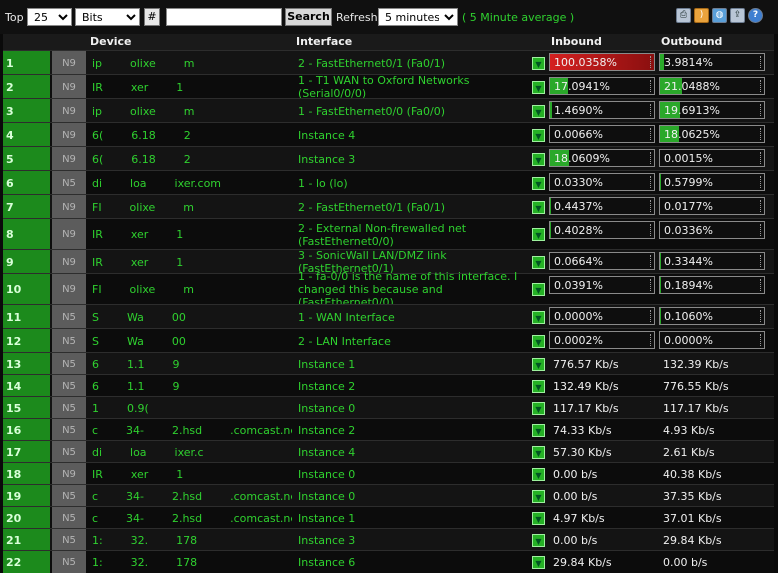 The width and height of the screenshot is (778, 573). I want to click on rss-icon: ), so click(701, 15).